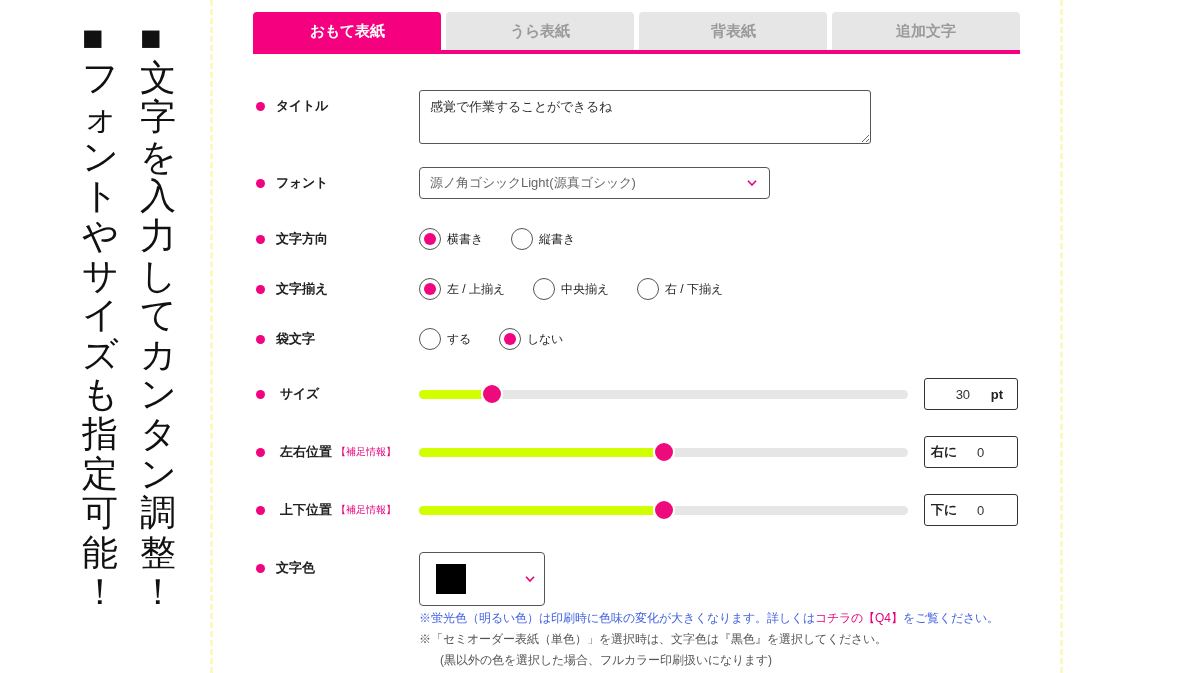 The width and height of the screenshot is (1200, 673). What do you see at coordinates (295, 568) in the screenshot?
I see `field-label: 文字色` at bounding box center [295, 568].